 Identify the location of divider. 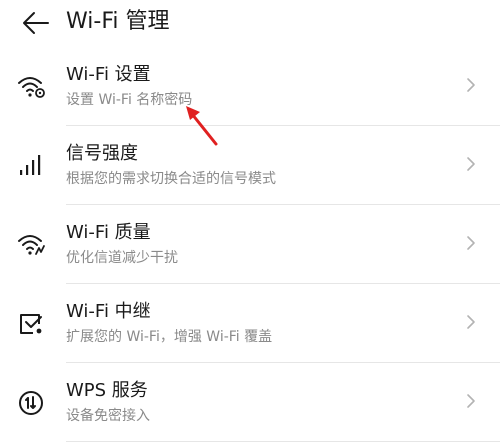
(283, 441).